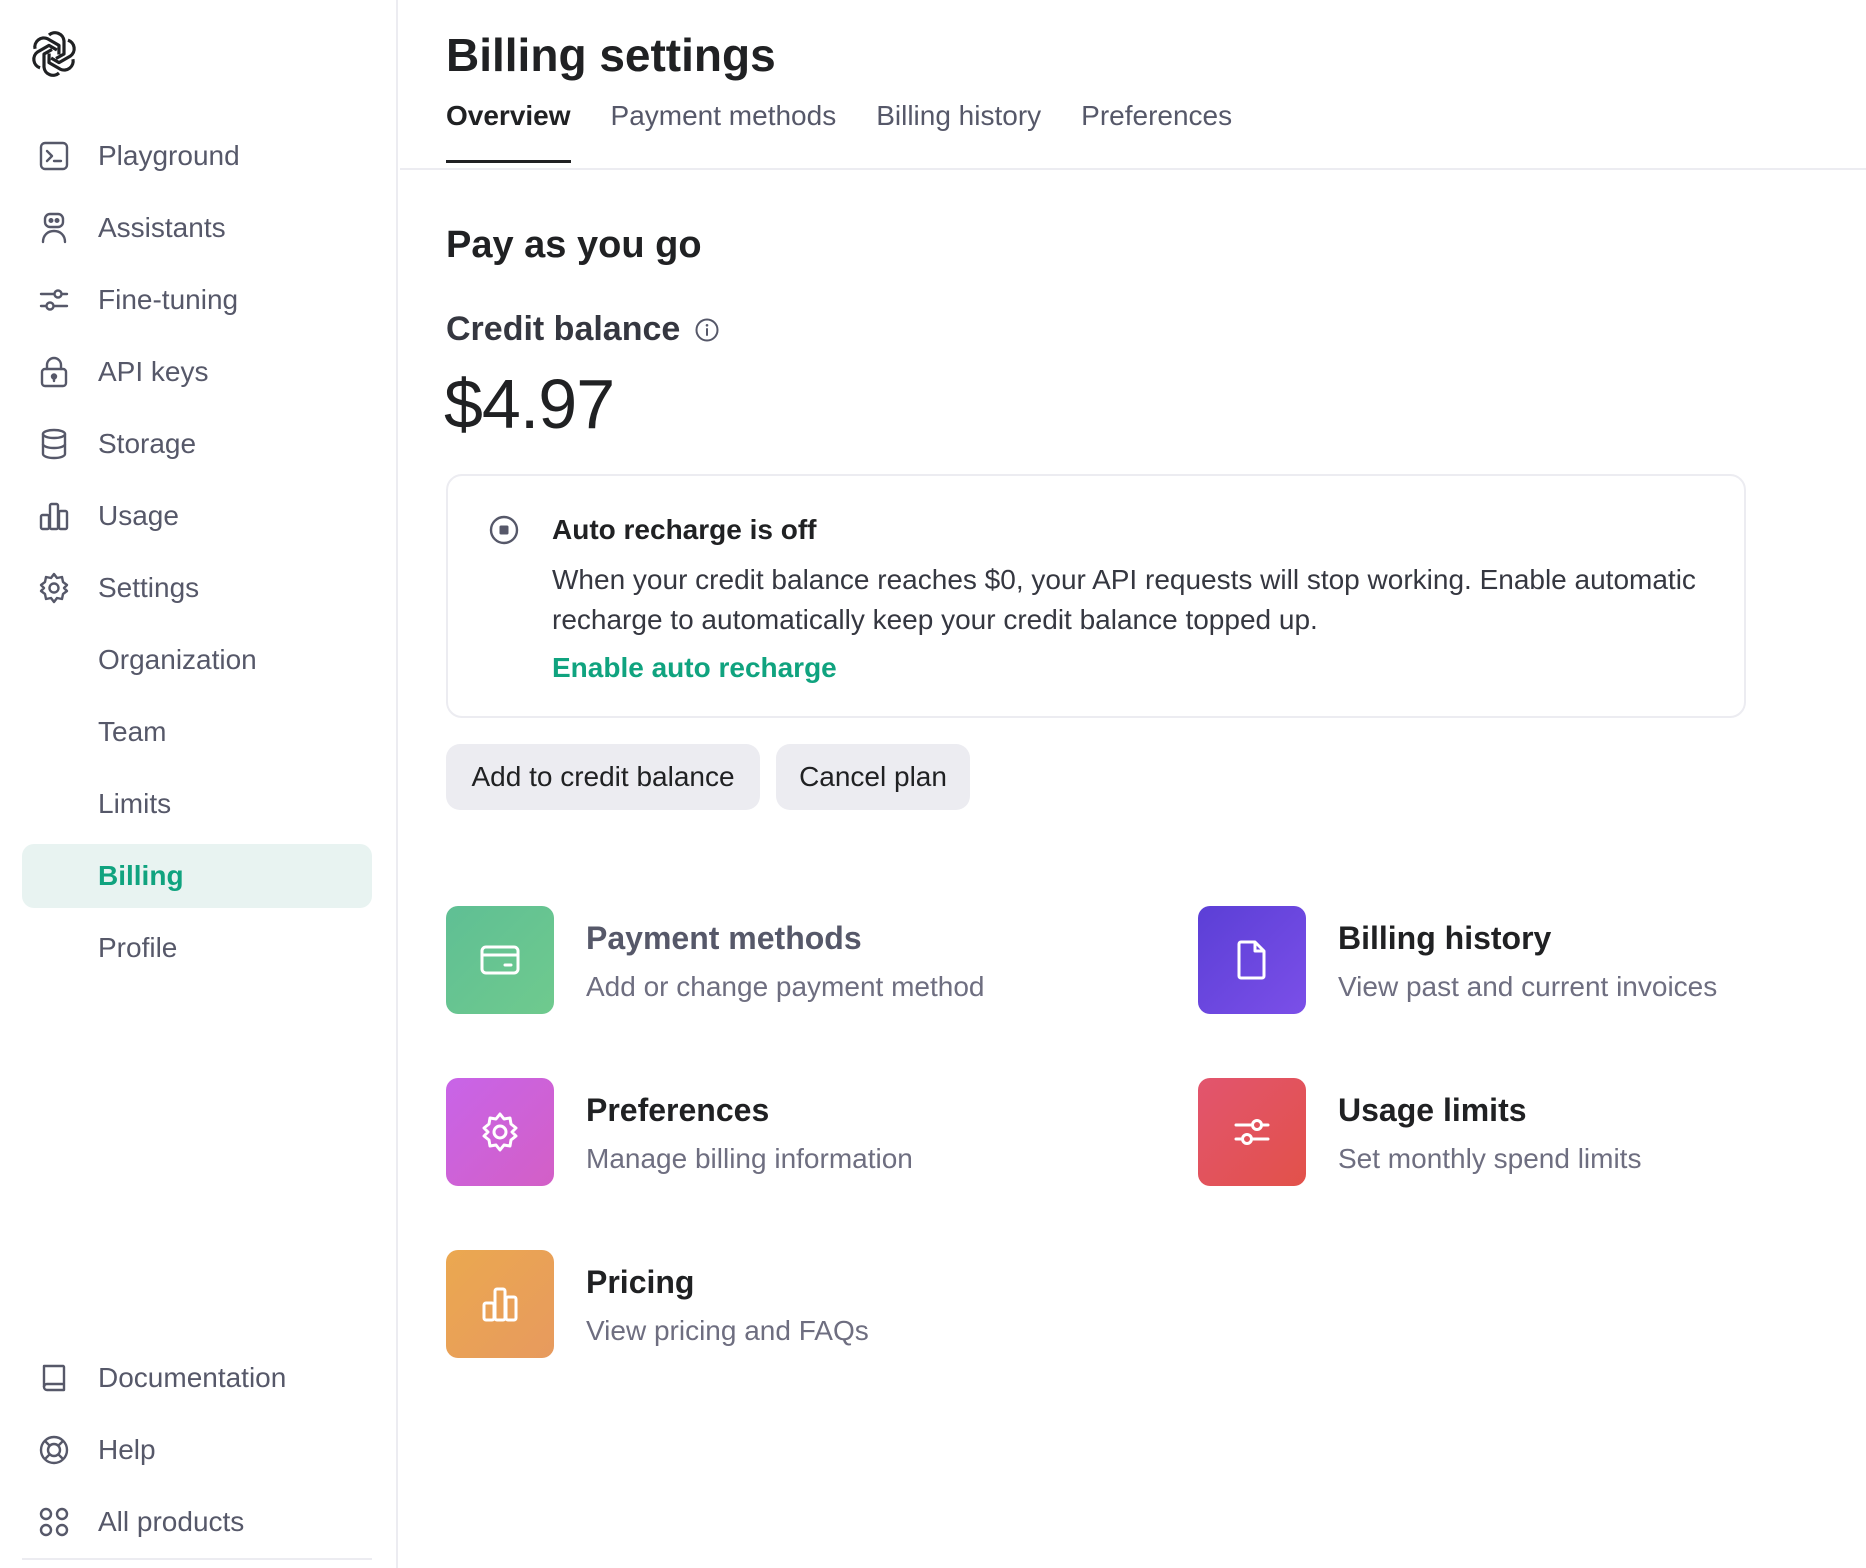  Describe the element at coordinates (127, 1449) in the screenshot. I see `sidebar-item-label: Help` at that location.